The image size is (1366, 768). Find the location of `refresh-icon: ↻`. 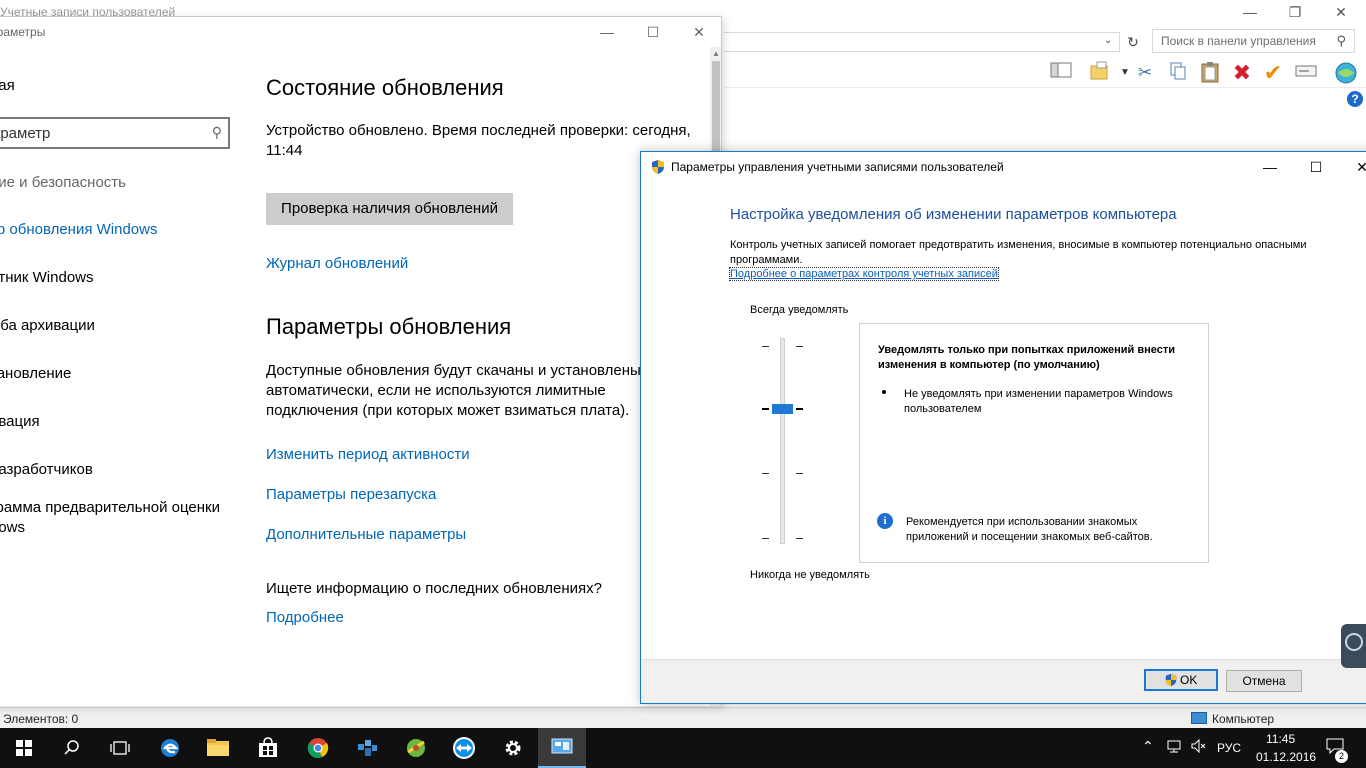

refresh-icon: ↻ is located at coordinates (1133, 42).